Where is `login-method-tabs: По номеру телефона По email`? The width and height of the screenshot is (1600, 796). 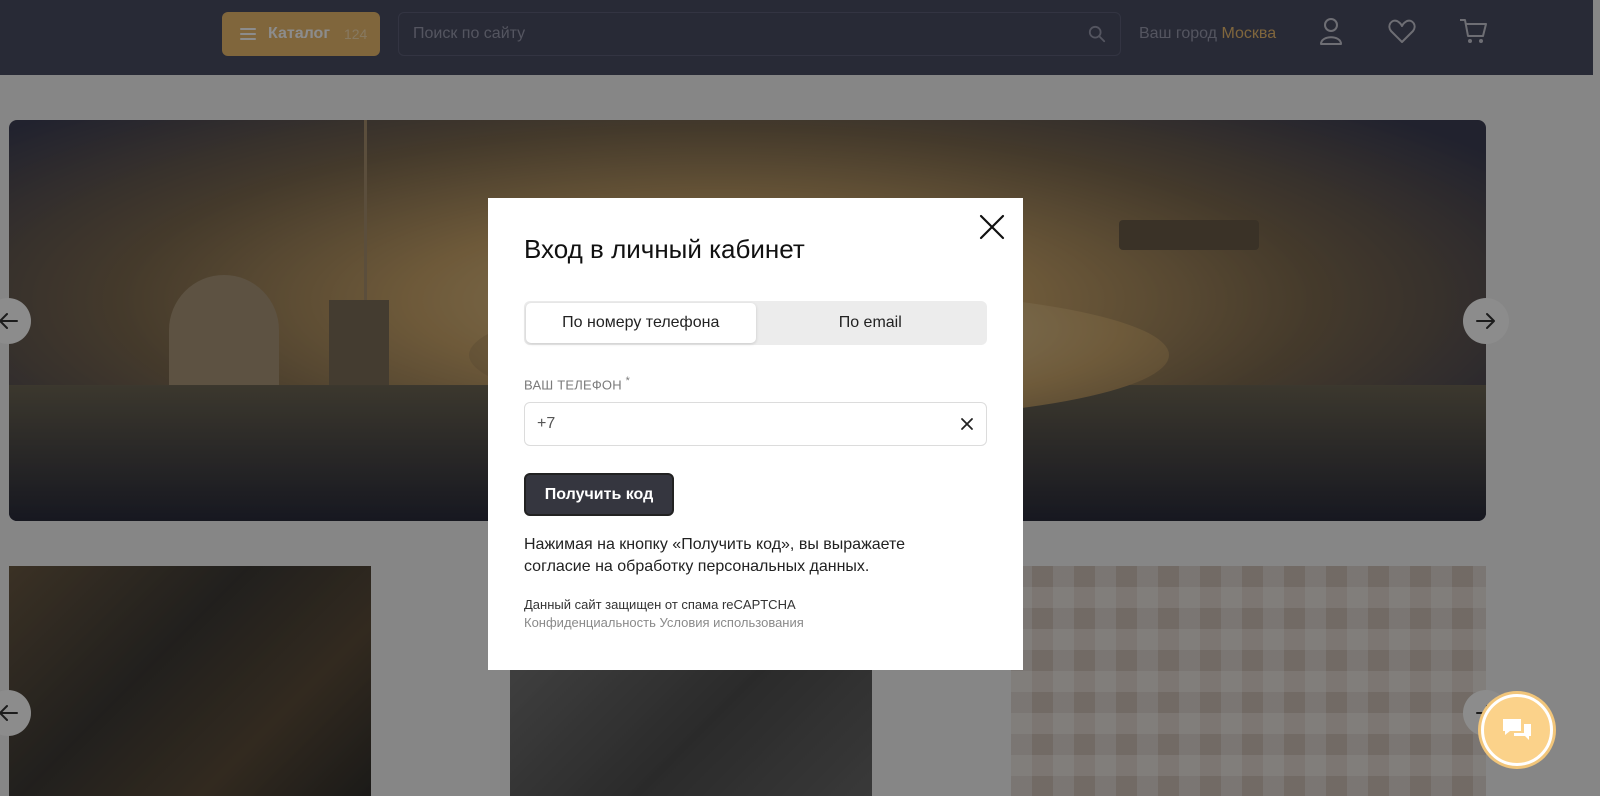
login-method-tabs: По номеру телефона По email is located at coordinates (755, 323).